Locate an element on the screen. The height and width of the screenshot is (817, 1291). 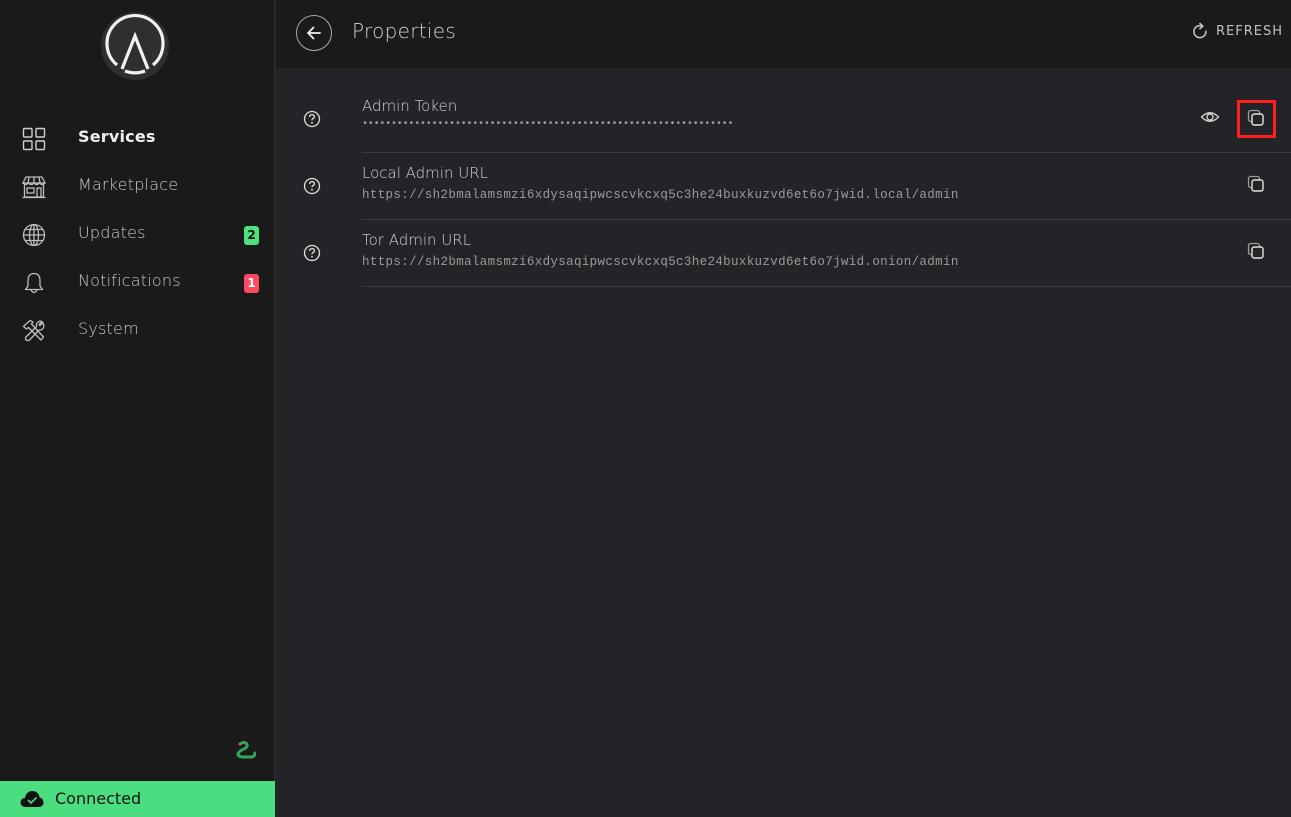
back-button is located at coordinates (314, 33).